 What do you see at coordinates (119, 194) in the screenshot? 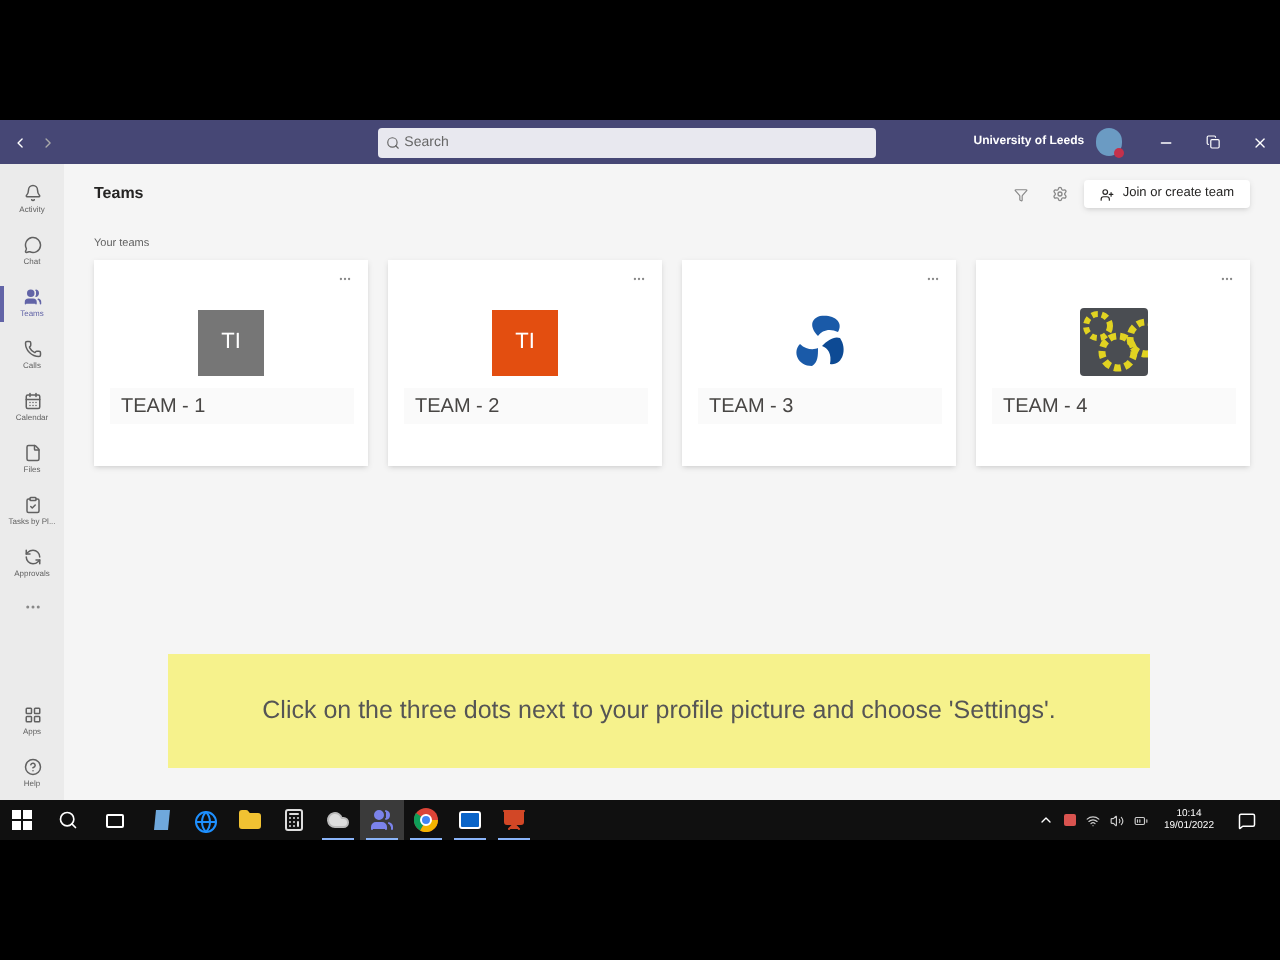
I see `page-title: Teams` at bounding box center [119, 194].